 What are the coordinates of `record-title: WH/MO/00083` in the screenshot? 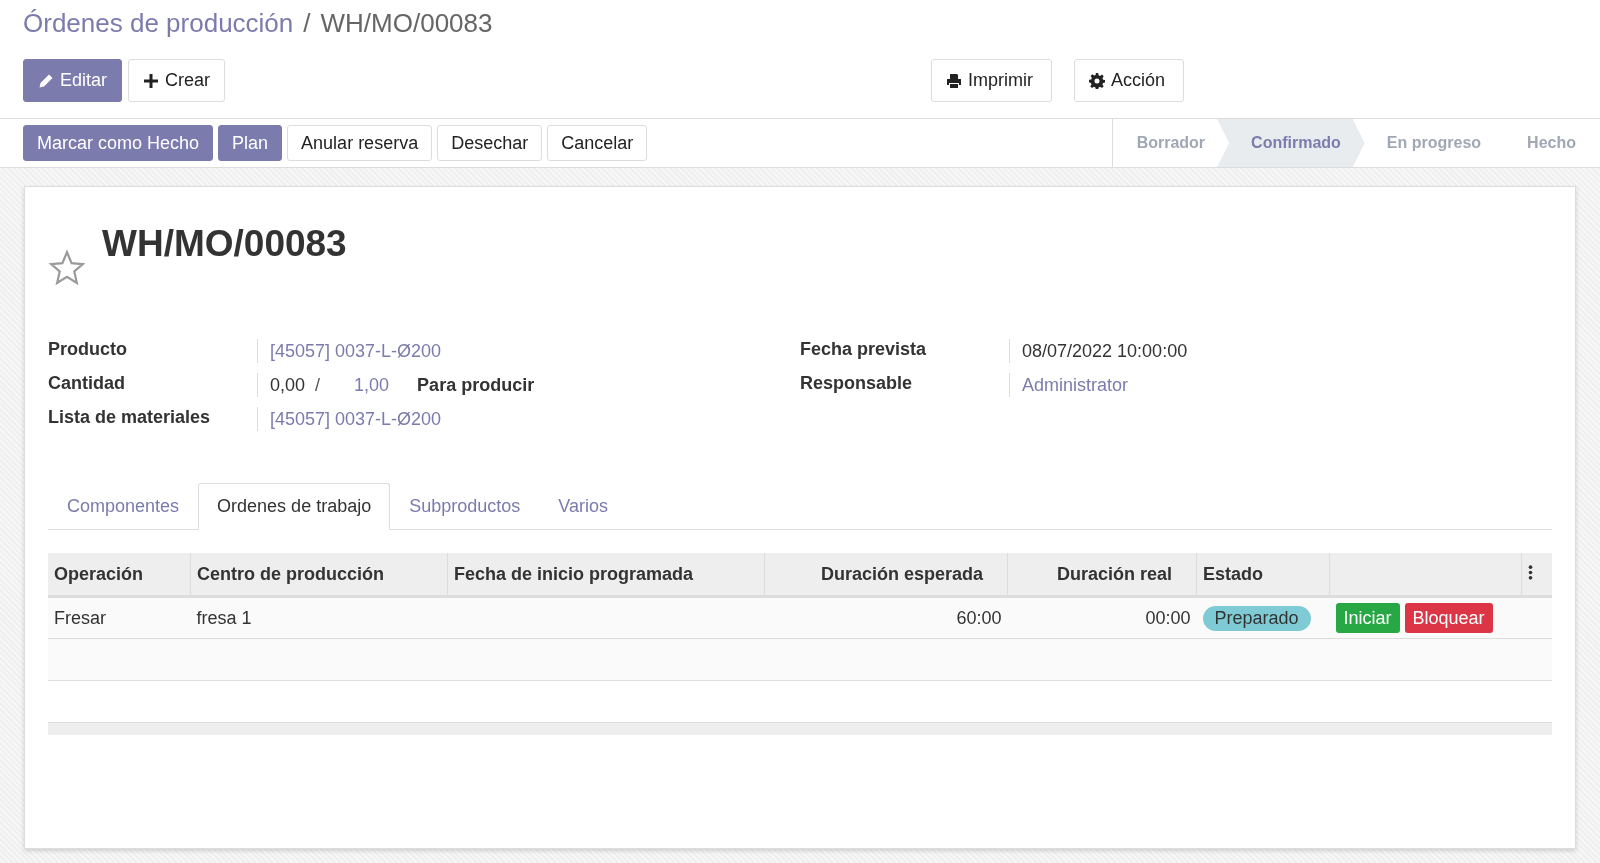 It's located at (224, 244).